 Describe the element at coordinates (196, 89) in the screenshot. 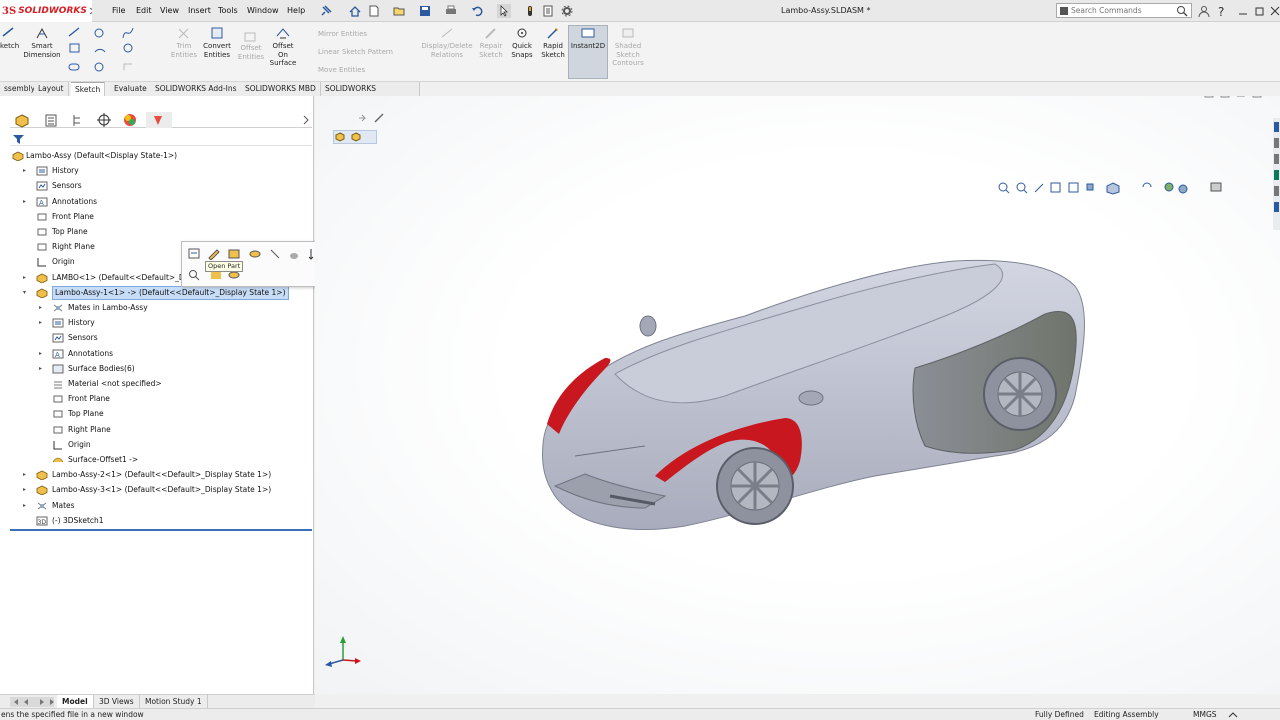

I see `tab-solidworks-addins: SOLIDWORKS Add-Ins` at that location.